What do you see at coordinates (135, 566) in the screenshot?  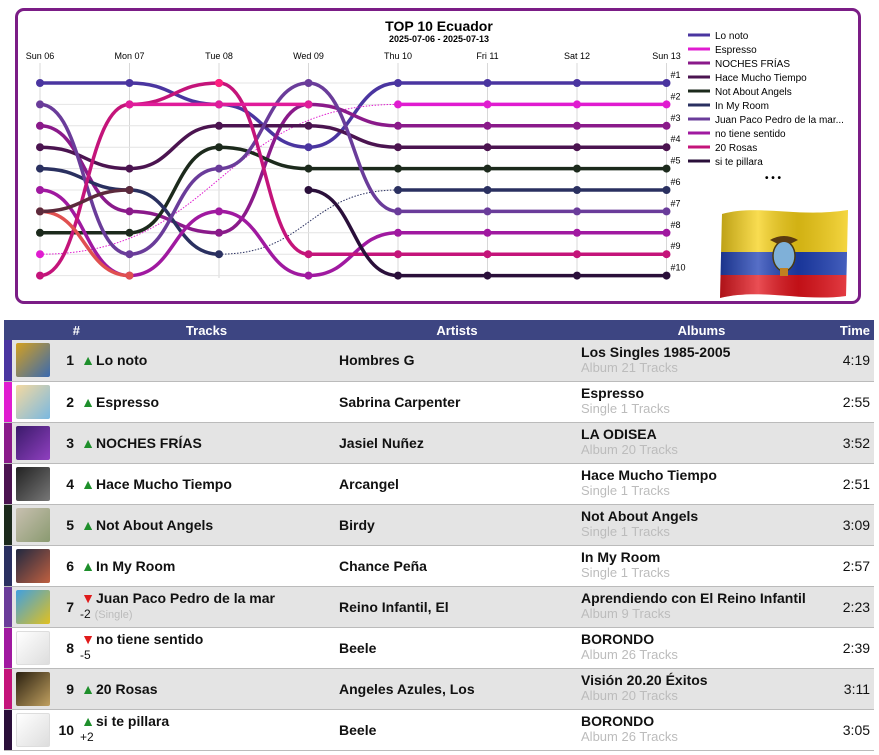 I see `track-title: In My Room` at bounding box center [135, 566].